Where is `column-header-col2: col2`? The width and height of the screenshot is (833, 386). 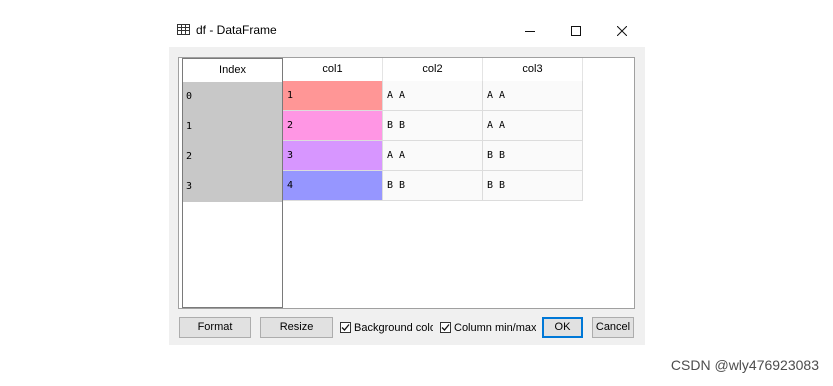
column-header-col2: col2 is located at coordinates (433, 69).